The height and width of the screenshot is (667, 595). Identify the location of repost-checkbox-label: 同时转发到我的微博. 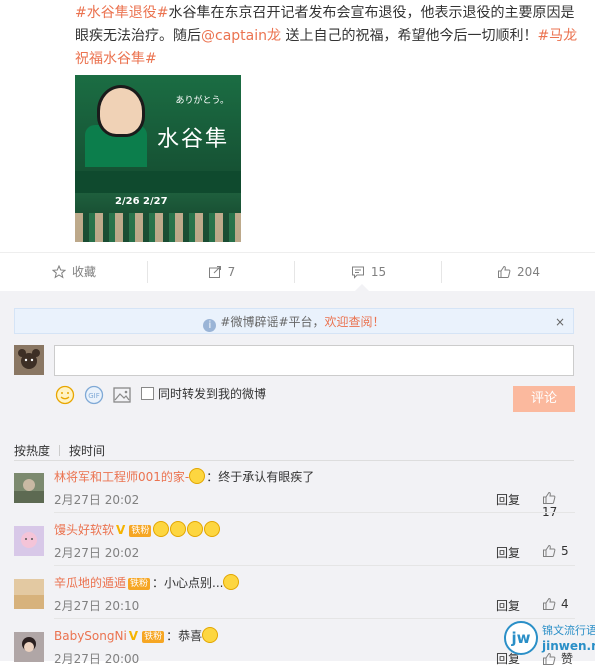
(212, 394).